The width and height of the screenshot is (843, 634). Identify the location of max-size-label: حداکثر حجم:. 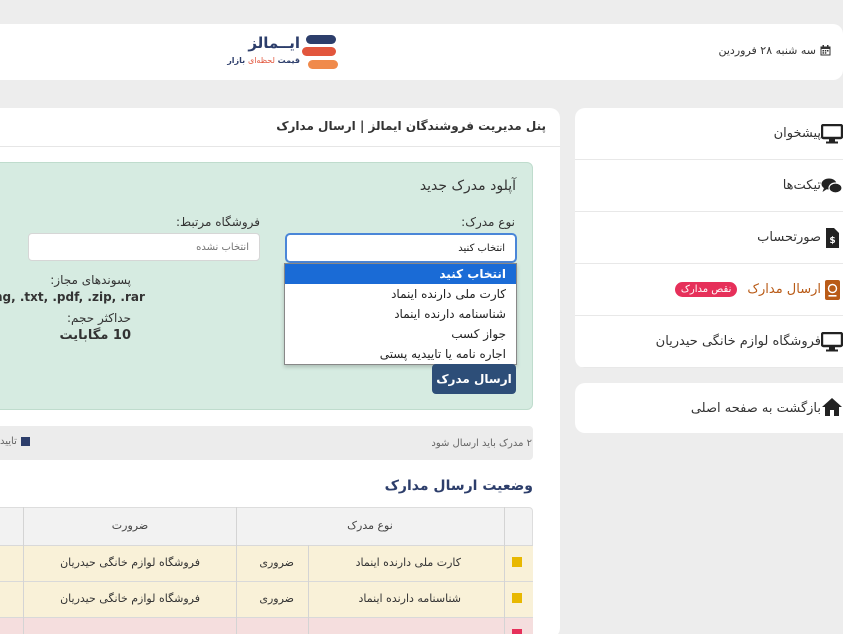
(98, 318).